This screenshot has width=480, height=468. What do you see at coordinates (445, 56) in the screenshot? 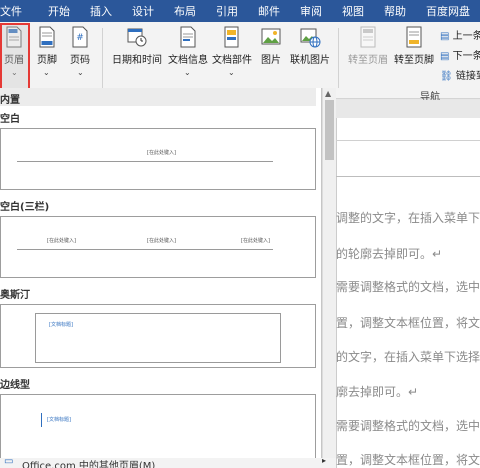
I see `next-icon: ▤` at bounding box center [445, 56].